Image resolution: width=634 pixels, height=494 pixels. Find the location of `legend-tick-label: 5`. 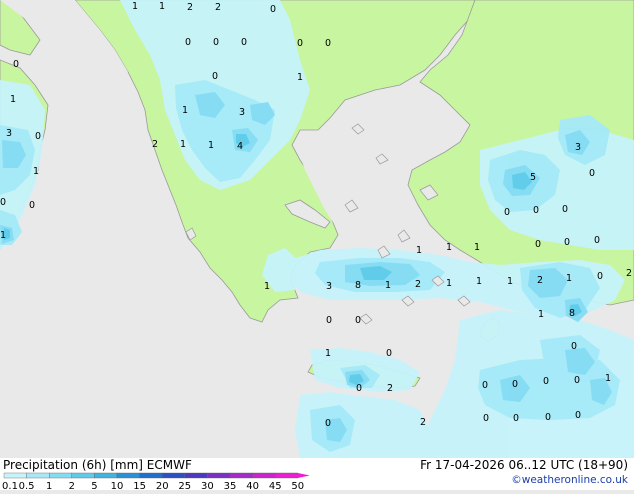

legend-tick-label: 5 is located at coordinates (94, 485).